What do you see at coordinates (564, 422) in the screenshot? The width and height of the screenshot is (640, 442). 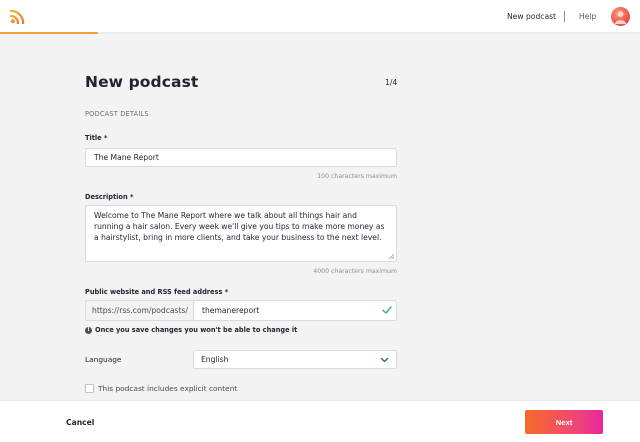 I see `next-button: Next` at bounding box center [564, 422].